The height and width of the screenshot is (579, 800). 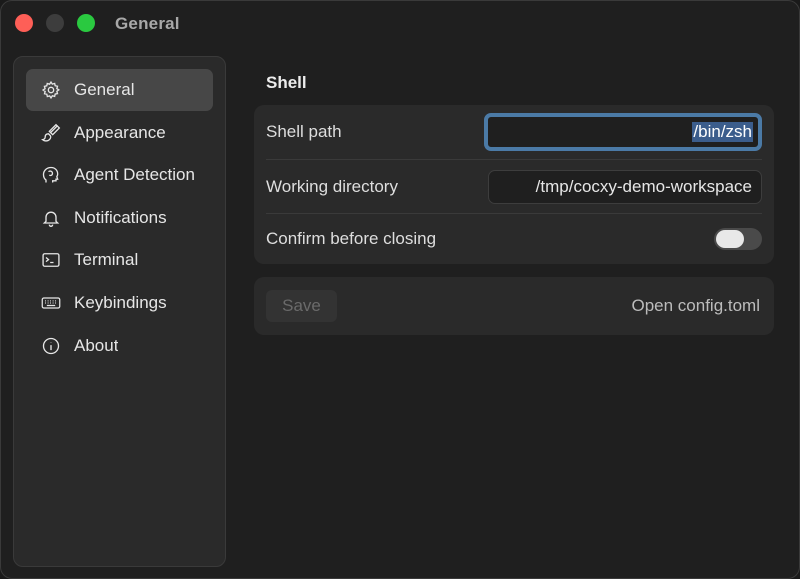 What do you see at coordinates (119, 346) in the screenshot?
I see `sidebar-item-about: About` at bounding box center [119, 346].